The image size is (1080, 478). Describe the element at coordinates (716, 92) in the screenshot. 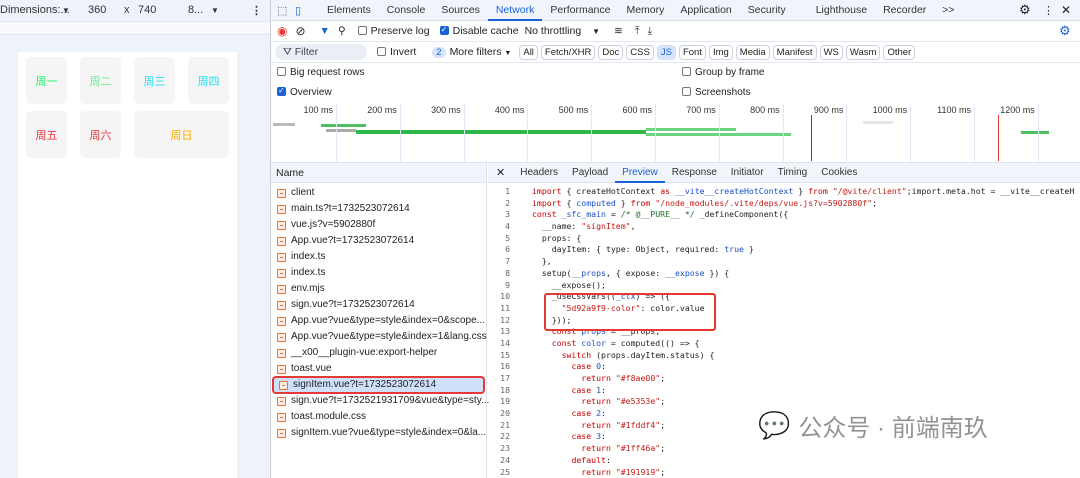

I see `screenshots-checkbox: Screenshots` at that location.